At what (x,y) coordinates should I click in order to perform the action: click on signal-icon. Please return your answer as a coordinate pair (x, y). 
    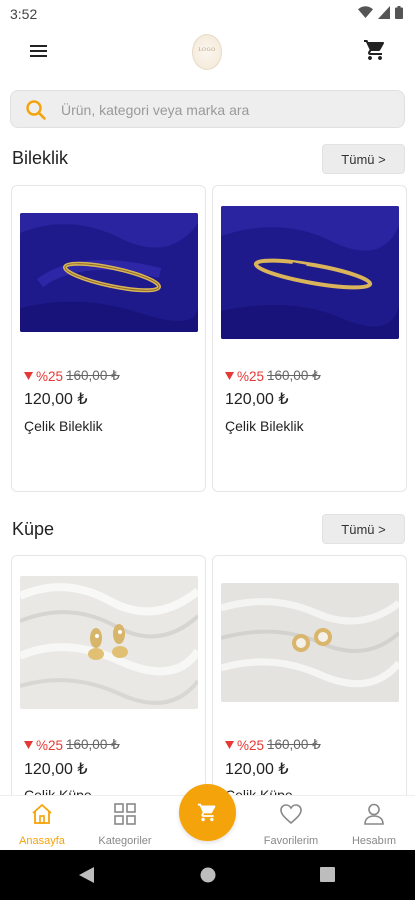
    Looking at the image, I should click on (384, 12).